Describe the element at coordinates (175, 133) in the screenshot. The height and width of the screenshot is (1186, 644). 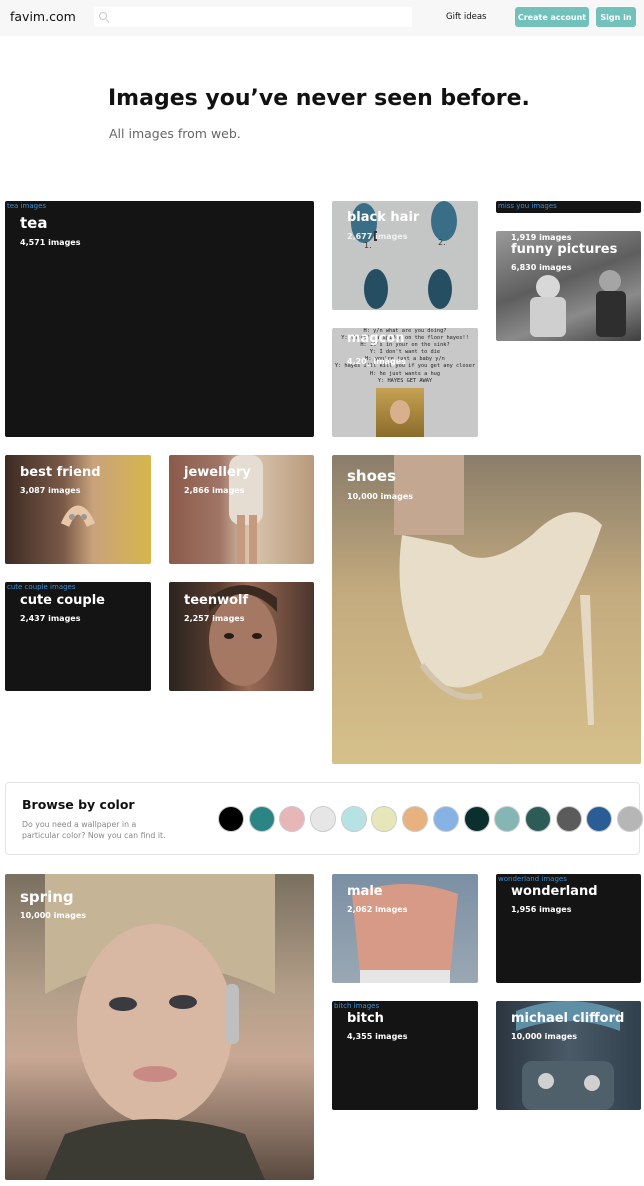
I see `page-subtitle: All images from web.` at that location.